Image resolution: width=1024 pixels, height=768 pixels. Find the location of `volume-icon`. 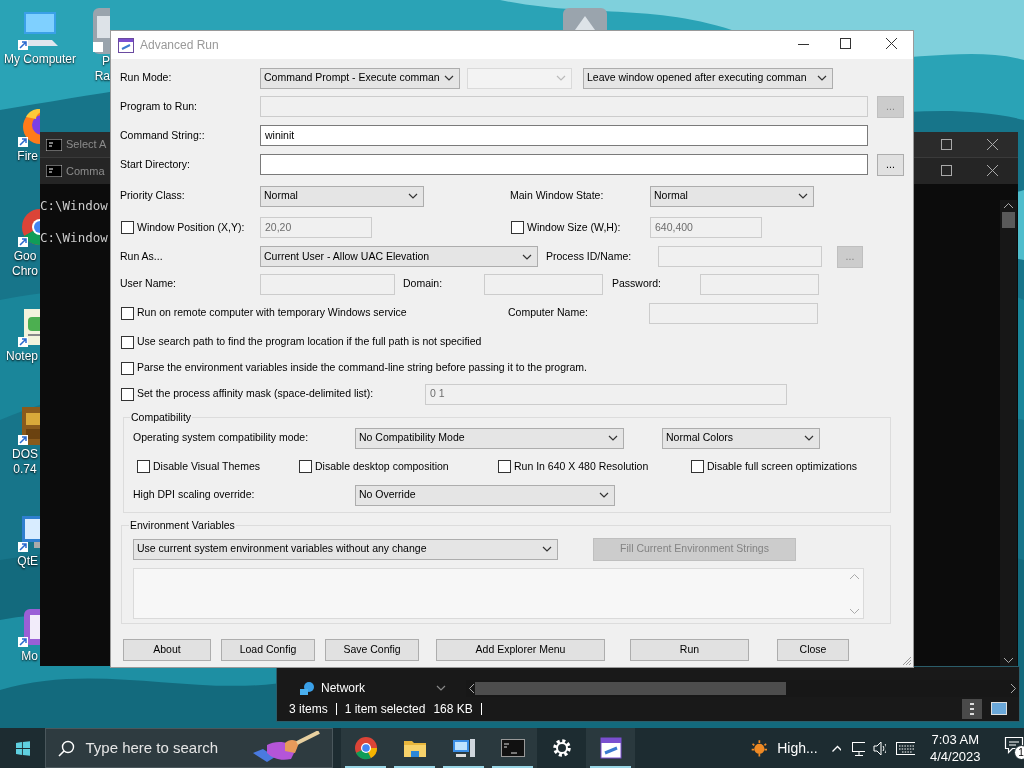

volume-icon is located at coordinates (879, 748).